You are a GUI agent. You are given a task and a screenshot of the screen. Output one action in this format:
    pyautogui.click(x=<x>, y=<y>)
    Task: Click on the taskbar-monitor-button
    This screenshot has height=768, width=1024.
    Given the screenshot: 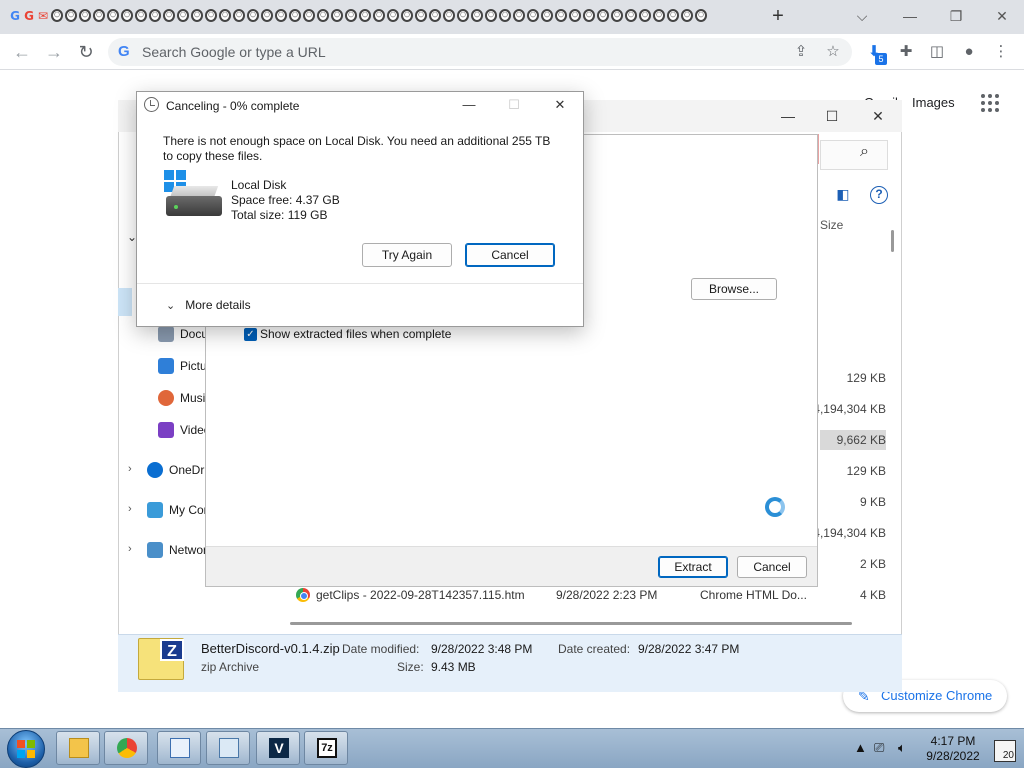 What is the action you would take?
    pyautogui.click(x=228, y=748)
    